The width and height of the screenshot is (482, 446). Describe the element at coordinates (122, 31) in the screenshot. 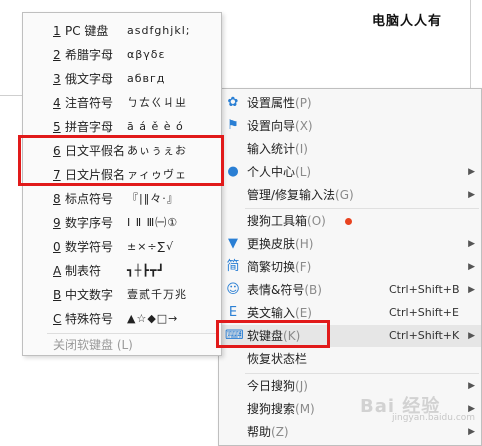

I see `soft-keyboard-item-pc: 1 PC 键盘 asdfghjkl;` at that location.